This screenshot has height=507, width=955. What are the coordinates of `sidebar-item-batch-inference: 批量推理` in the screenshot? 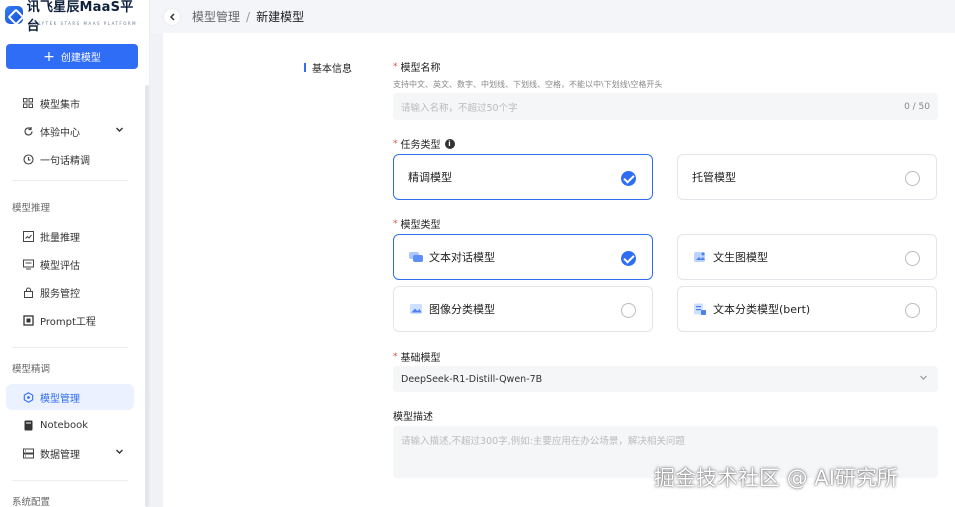 It's located at (70, 236).